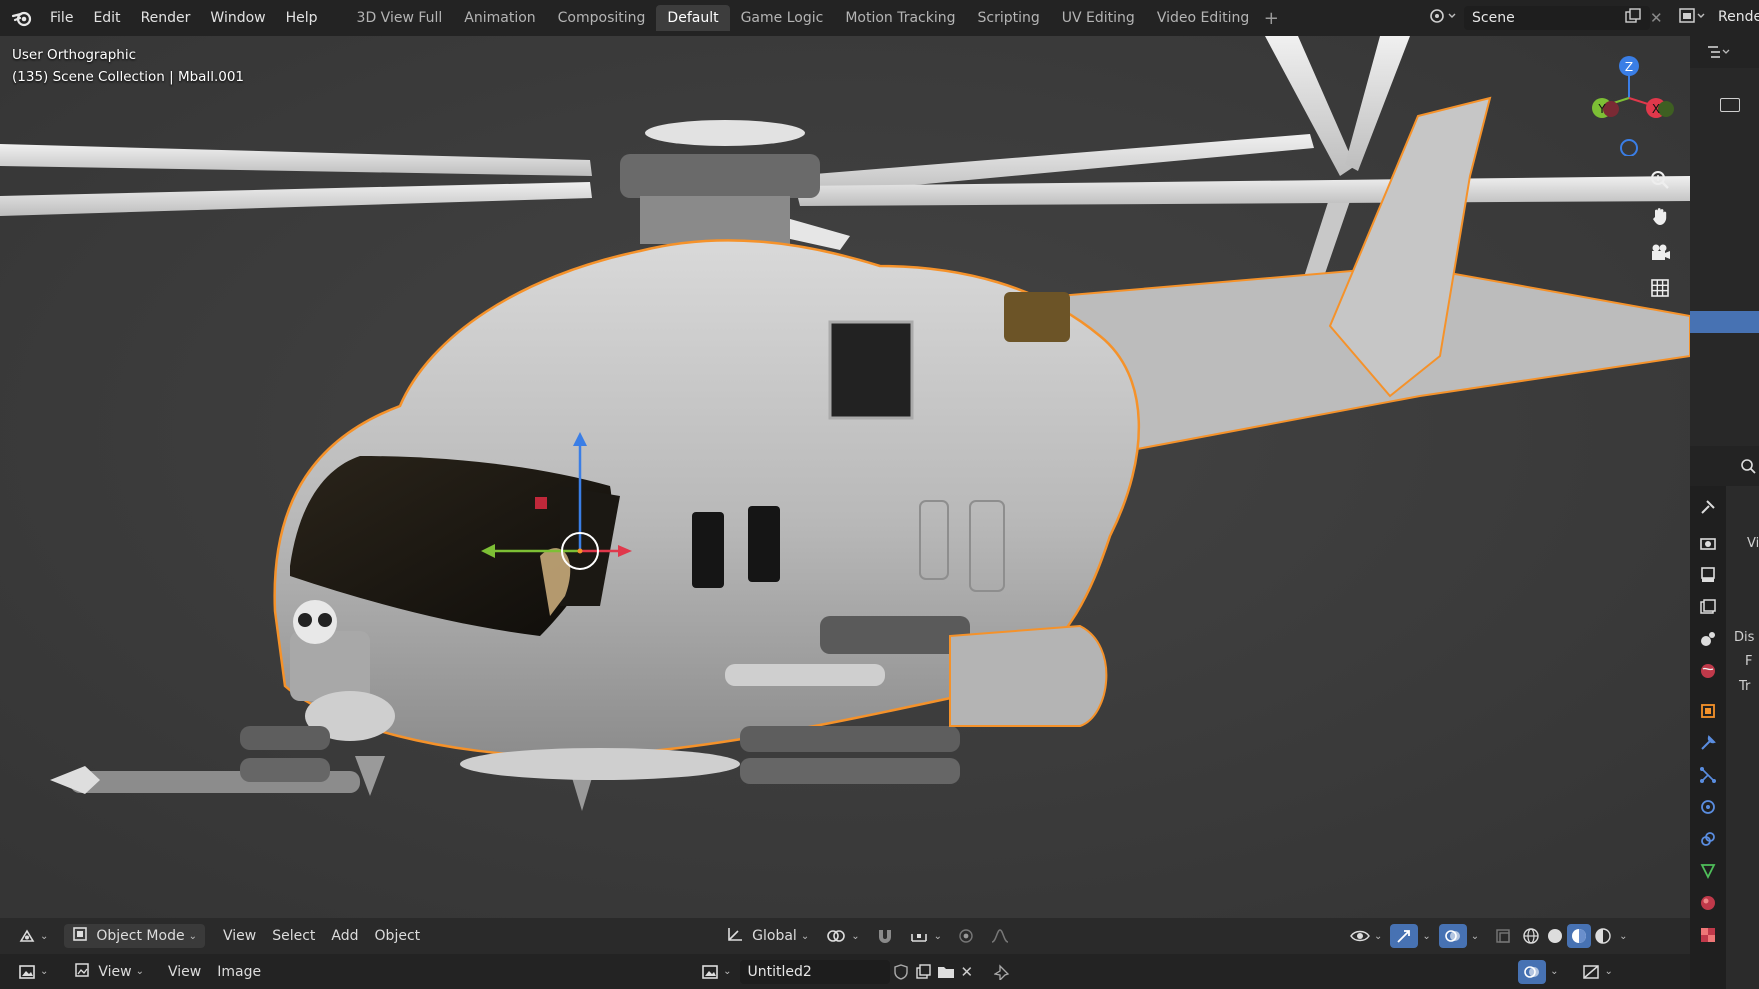 The height and width of the screenshot is (989, 1759). I want to click on proportional-edit-icon, so click(966, 936).